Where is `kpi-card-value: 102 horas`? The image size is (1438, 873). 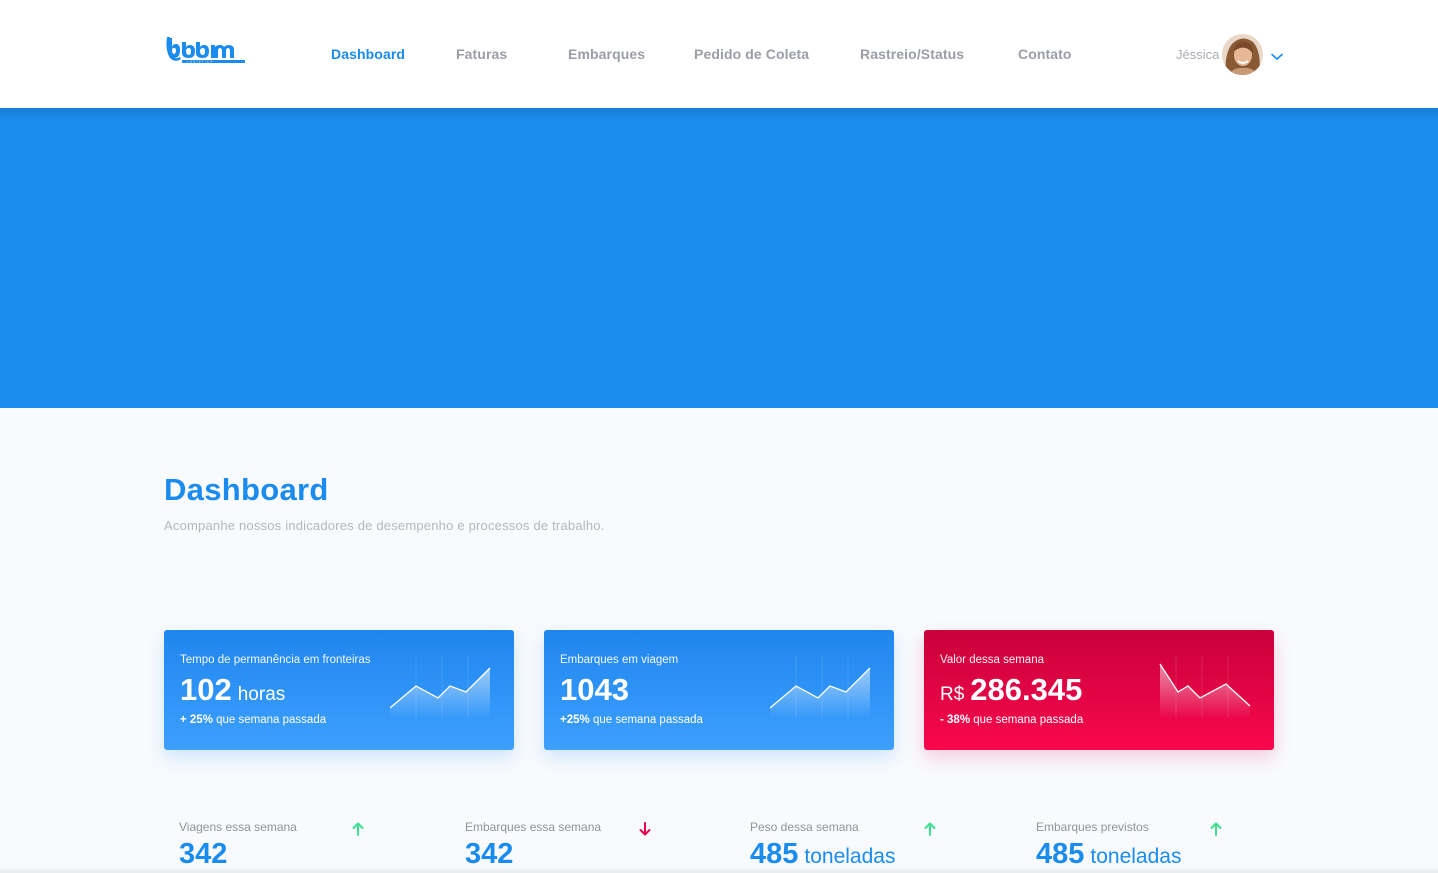 kpi-card-value: 102 horas is located at coordinates (232, 690).